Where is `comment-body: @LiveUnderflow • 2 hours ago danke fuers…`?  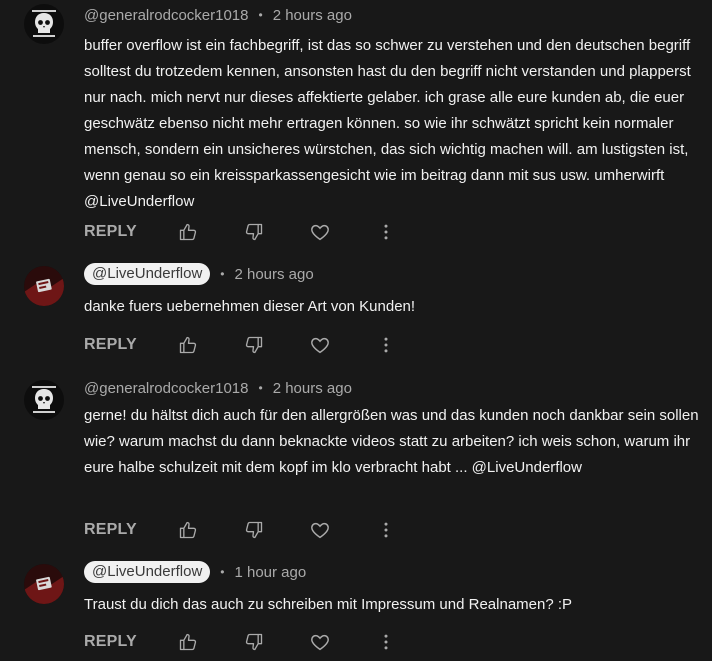 comment-body: @LiveUnderflow • 2 hours ago danke fuers… is located at coordinates (393, 291).